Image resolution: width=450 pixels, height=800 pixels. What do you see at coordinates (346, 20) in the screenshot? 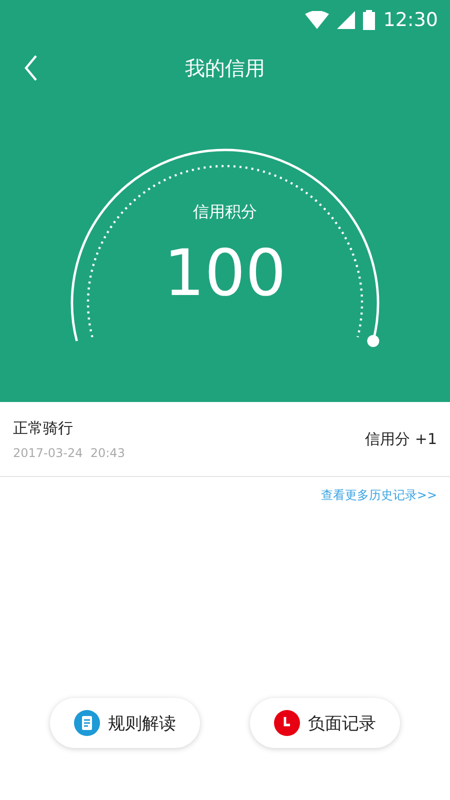
I see `signal-icon` at bounding box center [346, 20].